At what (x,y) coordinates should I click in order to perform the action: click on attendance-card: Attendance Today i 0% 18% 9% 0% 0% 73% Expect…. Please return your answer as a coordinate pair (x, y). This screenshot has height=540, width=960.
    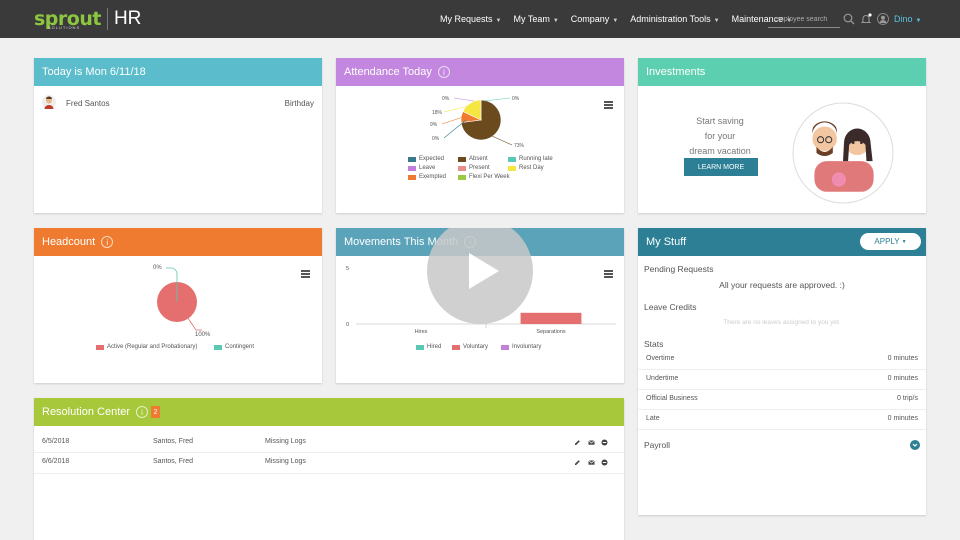
    Looking at the image, I should click on (480, 135).